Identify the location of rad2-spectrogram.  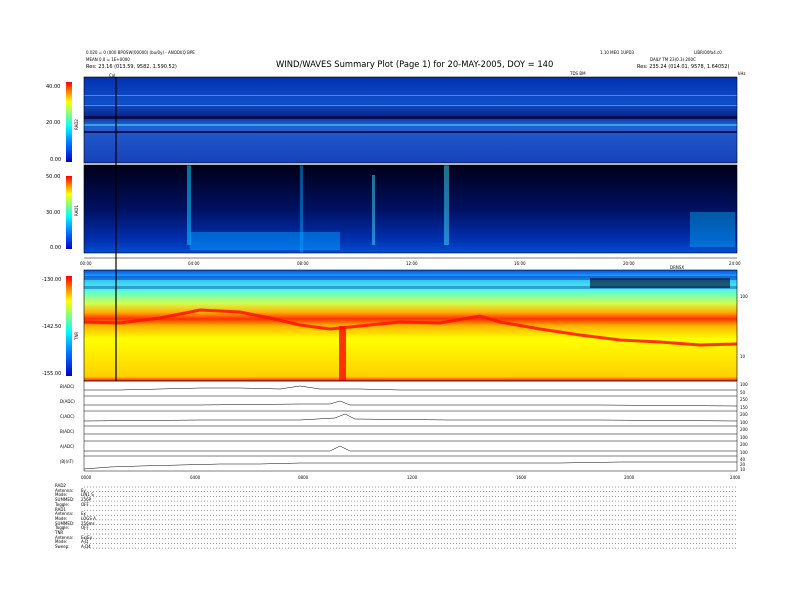
(410, 120).